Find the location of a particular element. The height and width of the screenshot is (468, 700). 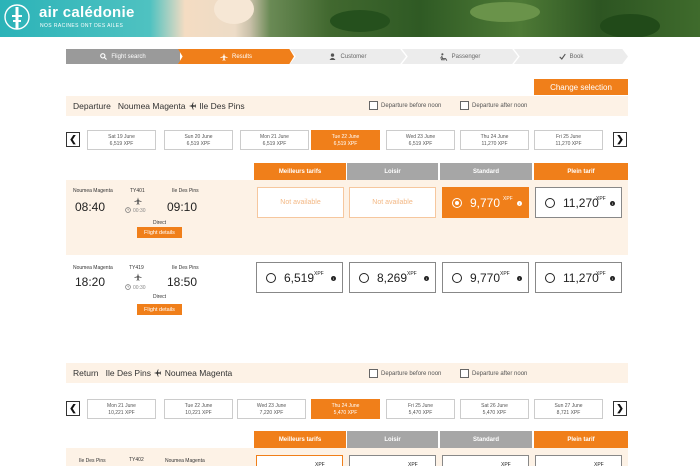

date-tab: Wed 23 June 7,220 XPF is located at coordinates (271, 409).